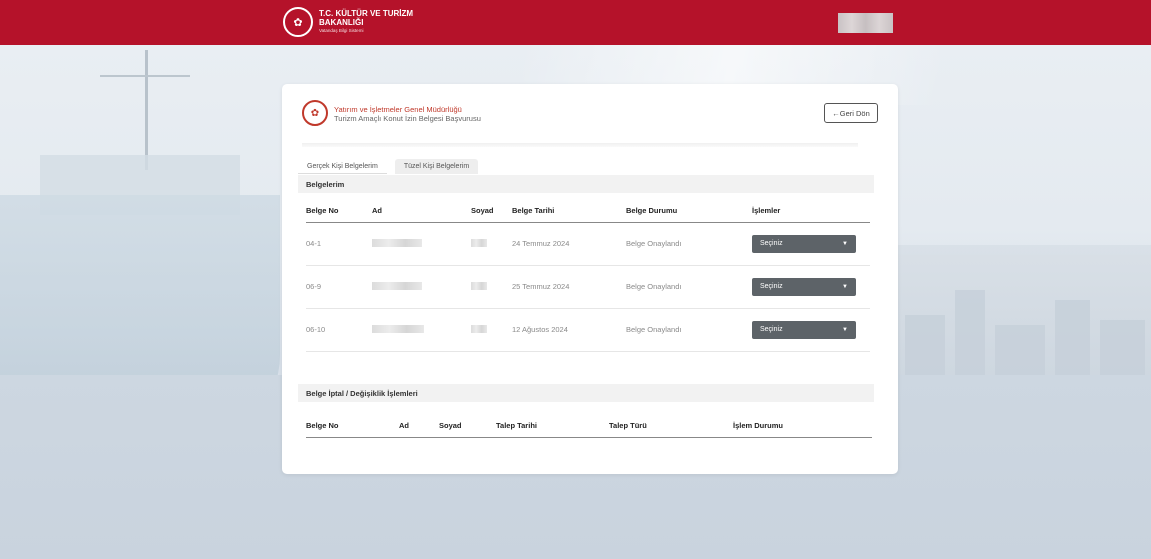 The height and width of the screenshot is (559, 1151). I want to click on column-header: Talep Tarihi, so click(552, 426).